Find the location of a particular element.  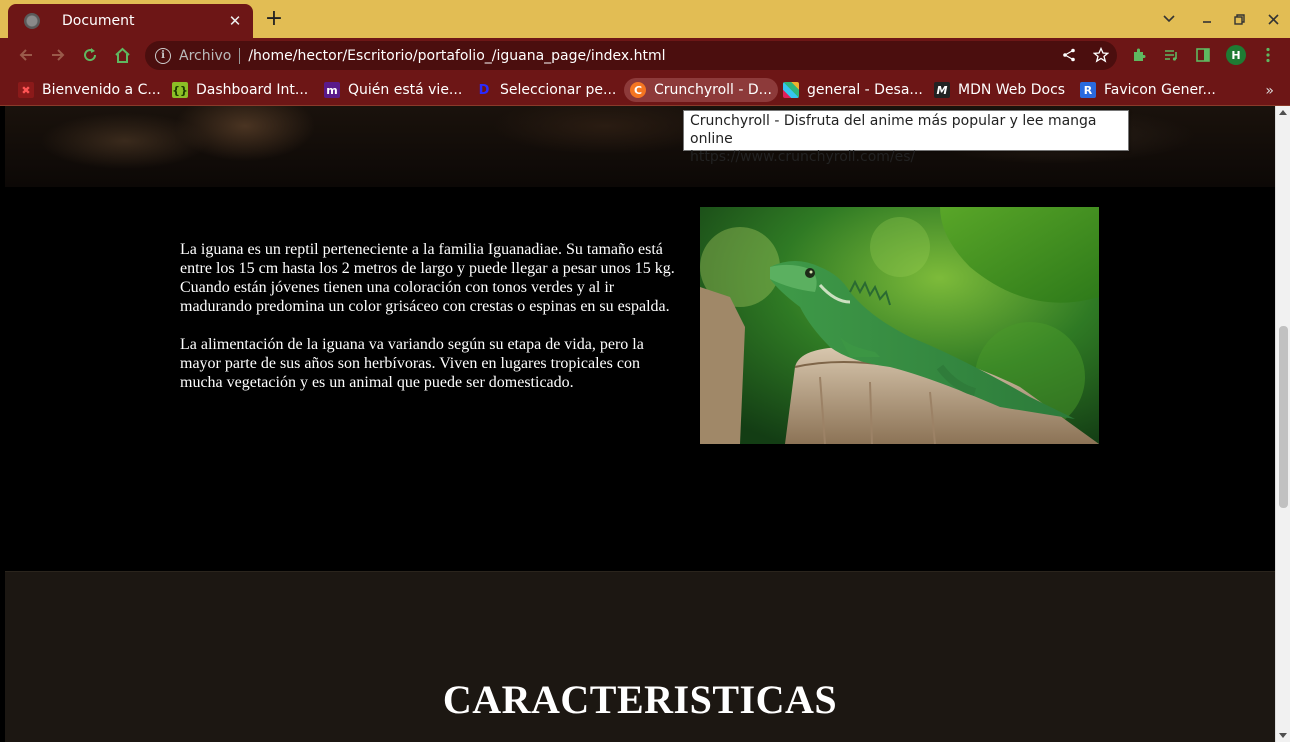

back-button is located at coordinates (26, 55).